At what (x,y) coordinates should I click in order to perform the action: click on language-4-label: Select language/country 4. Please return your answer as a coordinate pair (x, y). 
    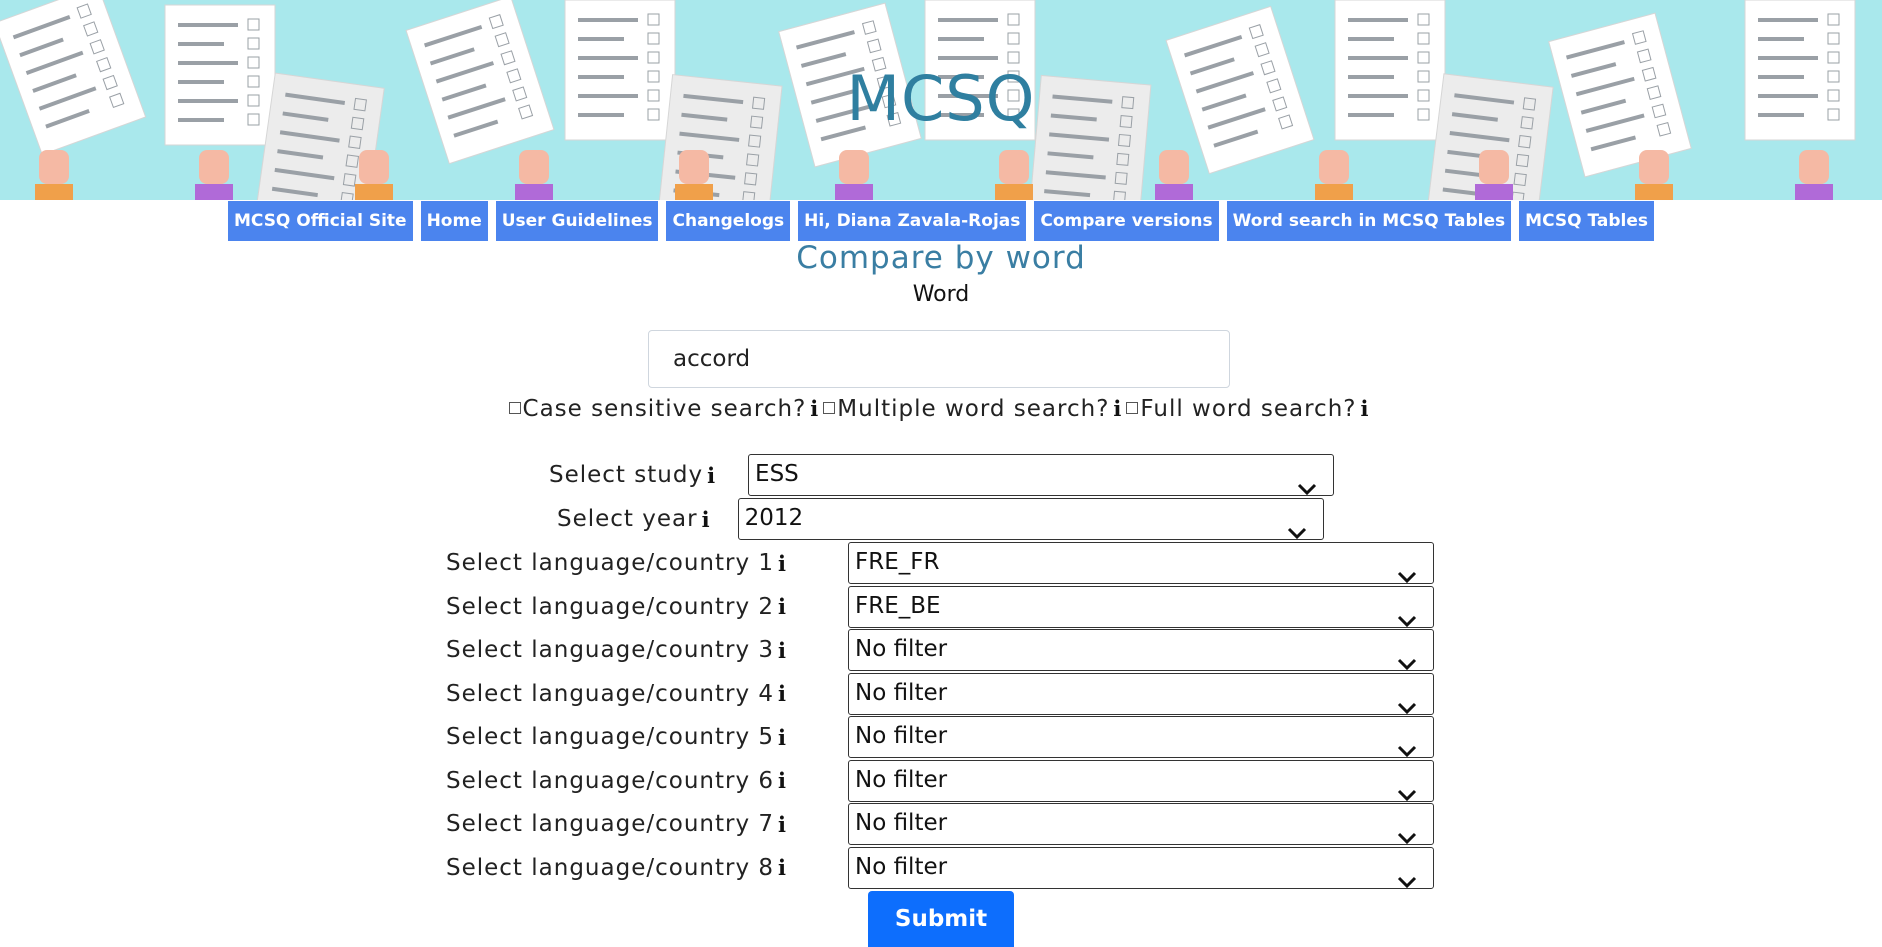
    Looking at the image, I should click on (610, 693).